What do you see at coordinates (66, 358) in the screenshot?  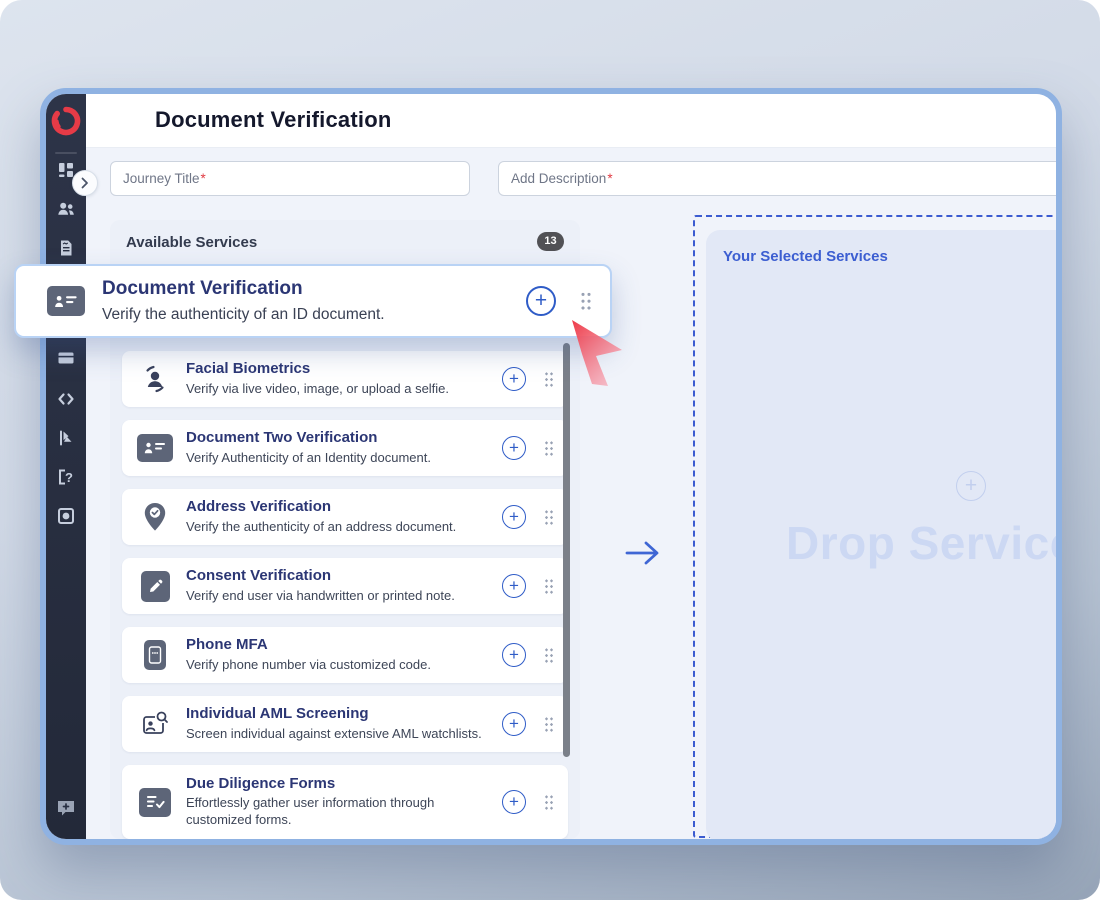 I see `panel-icon` at bounding box center [66, 358].